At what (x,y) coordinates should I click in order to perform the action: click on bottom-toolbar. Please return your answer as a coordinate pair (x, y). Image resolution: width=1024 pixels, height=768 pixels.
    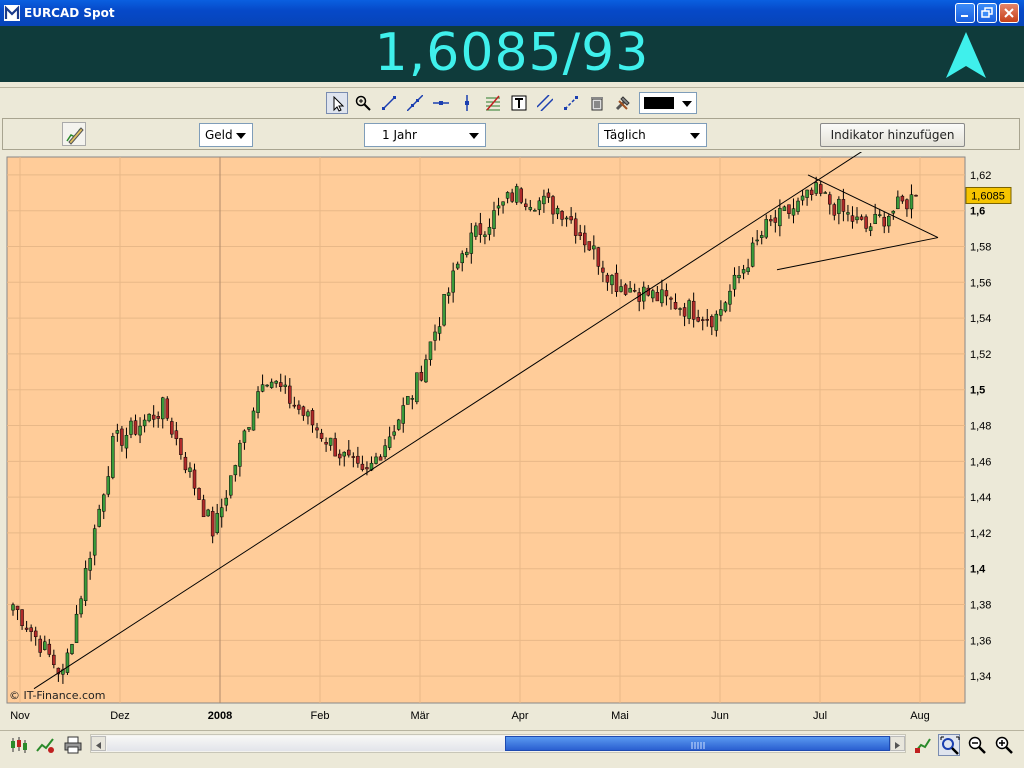
    Looking at the image, I should click on (512, 749).